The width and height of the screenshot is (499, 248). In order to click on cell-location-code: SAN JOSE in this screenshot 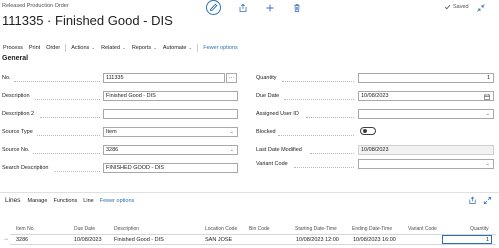, I will do `click(218, 240)`.